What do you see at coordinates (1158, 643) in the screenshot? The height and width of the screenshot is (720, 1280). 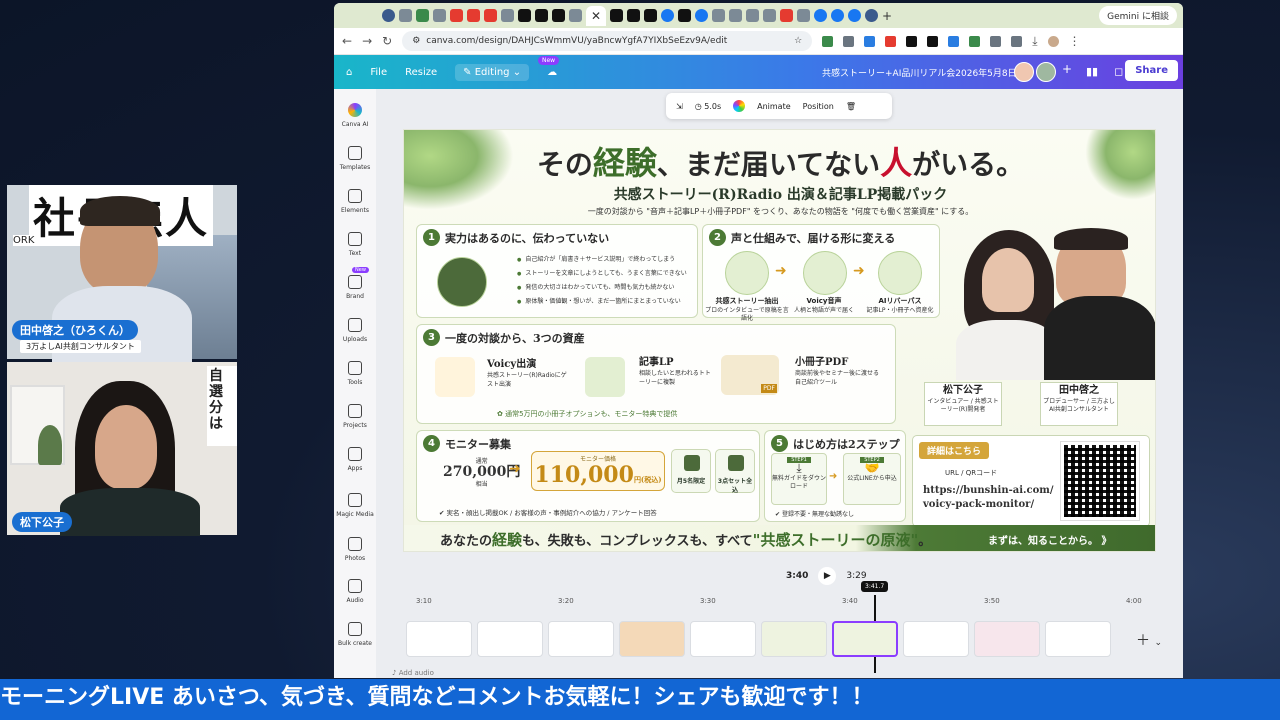 I see `chevron-down-icon: ⌄` at bounding box center [1158, 643].